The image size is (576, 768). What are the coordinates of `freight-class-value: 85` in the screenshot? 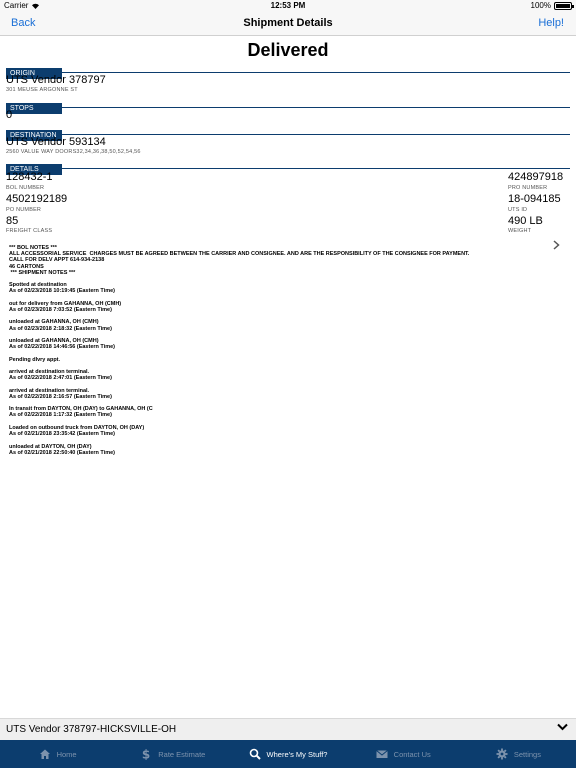 It's located at (12, 221).